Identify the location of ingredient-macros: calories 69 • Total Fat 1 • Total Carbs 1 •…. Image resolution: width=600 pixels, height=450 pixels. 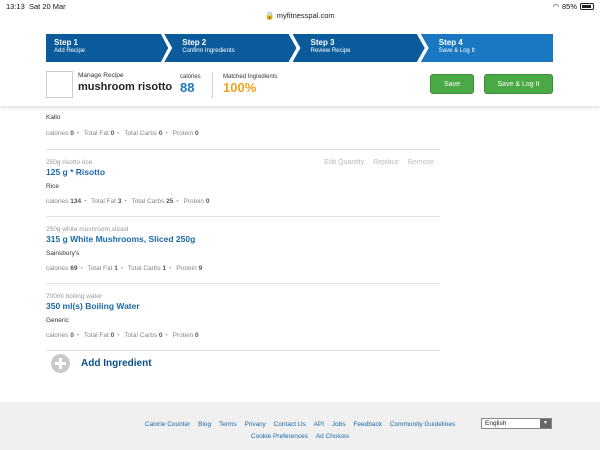
(124, 268).